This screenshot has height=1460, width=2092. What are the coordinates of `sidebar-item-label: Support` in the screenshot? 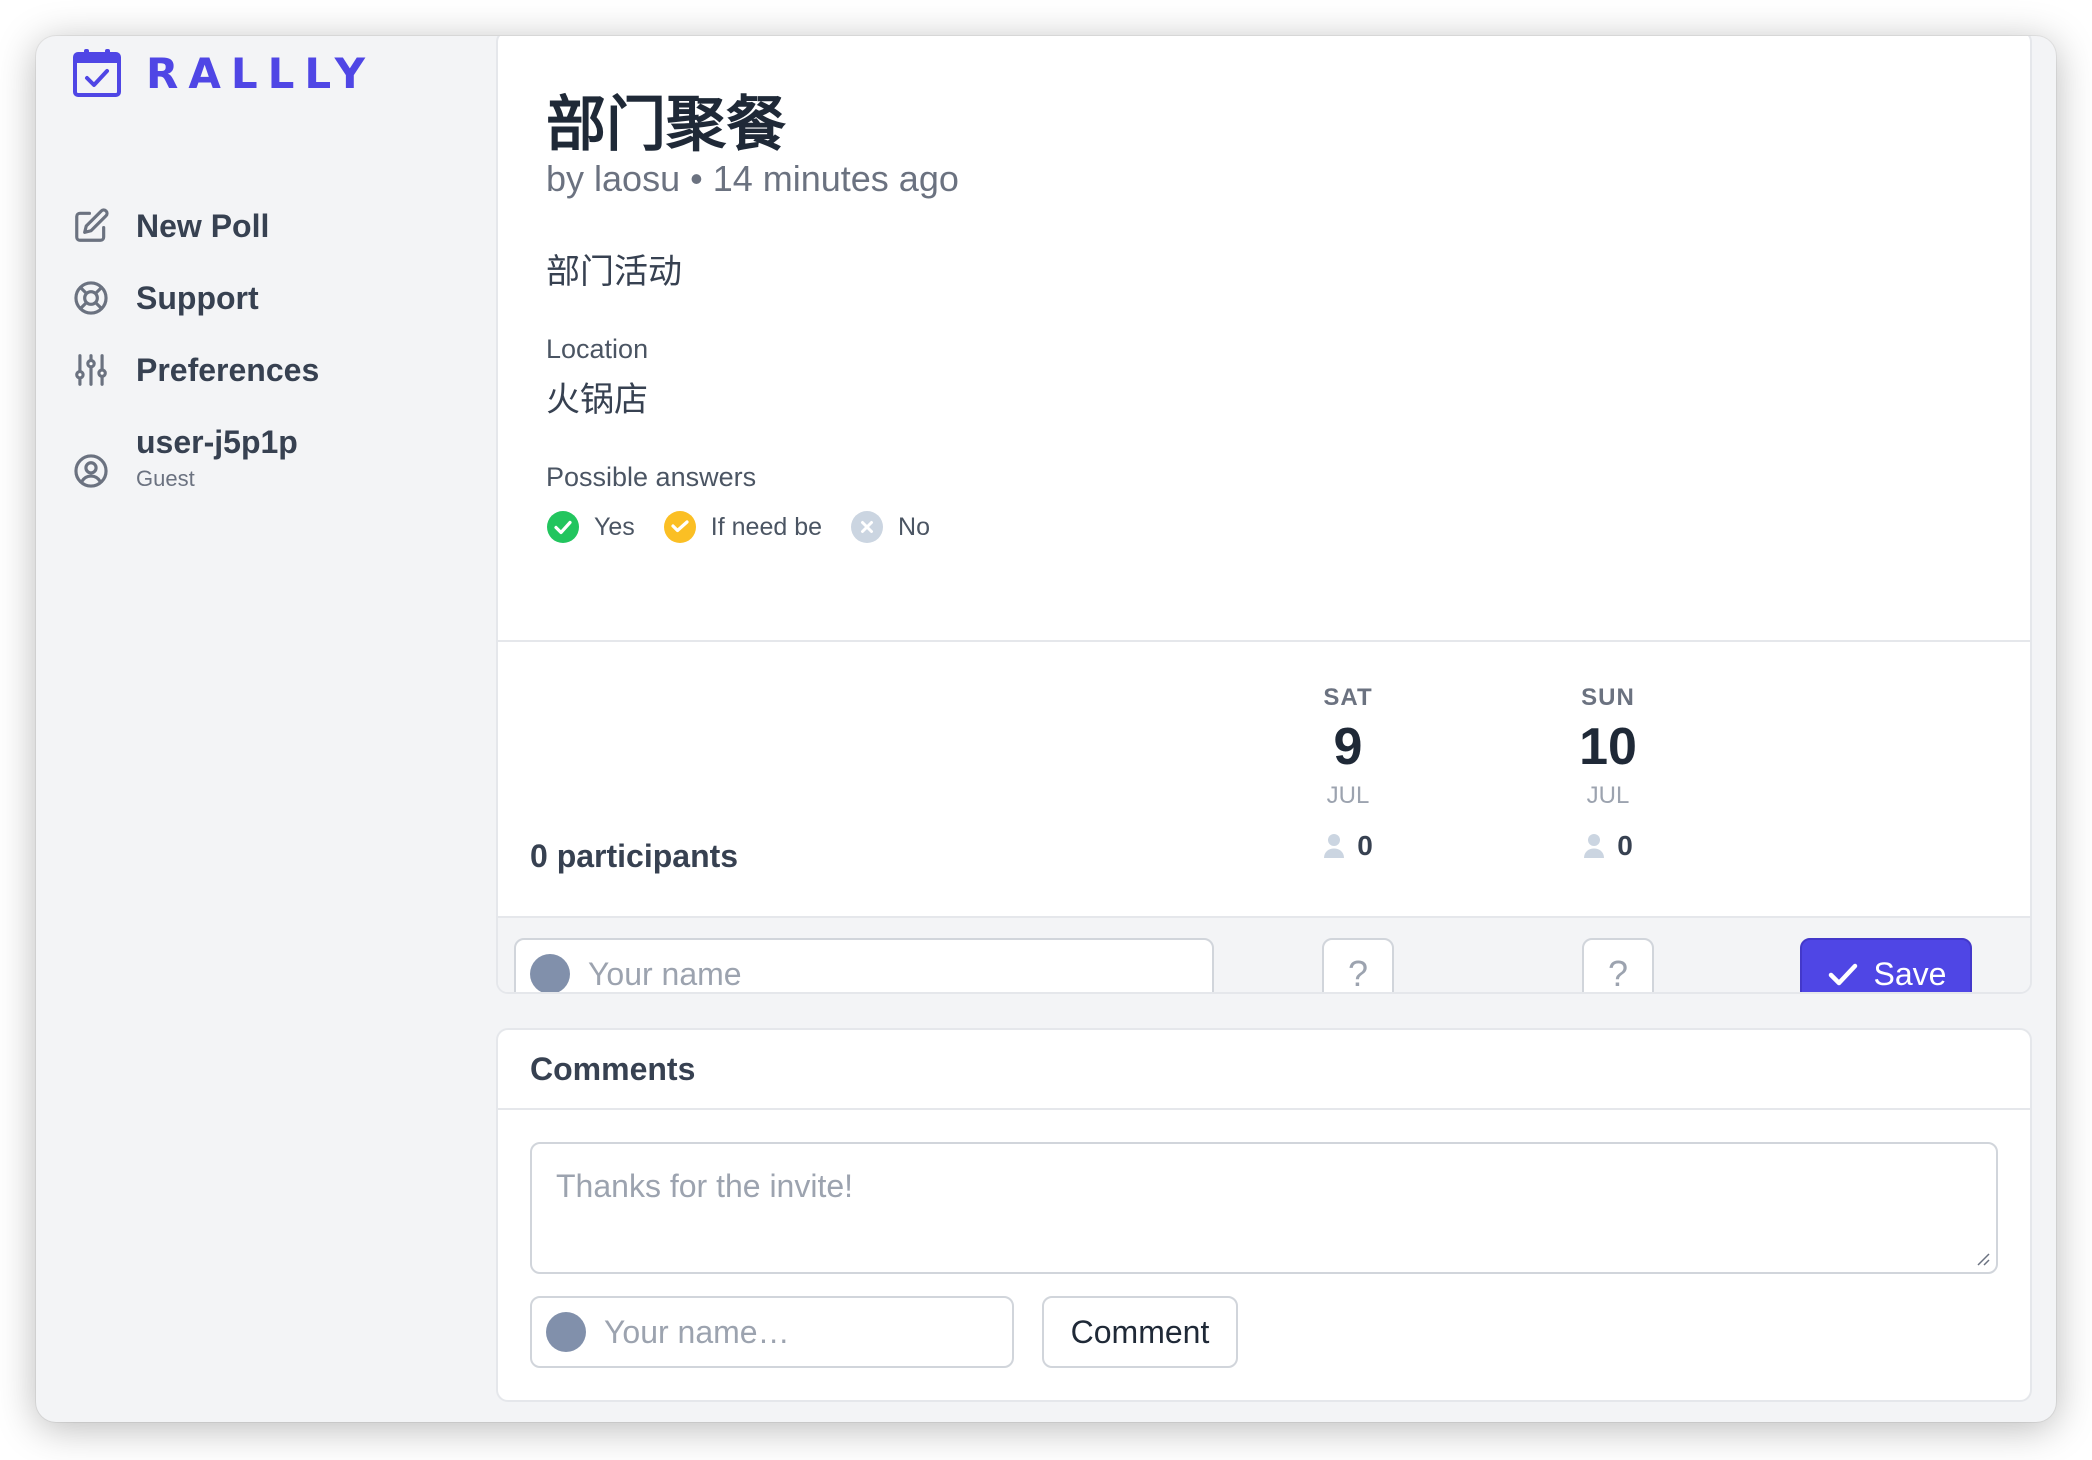 It's located at (197, 297).